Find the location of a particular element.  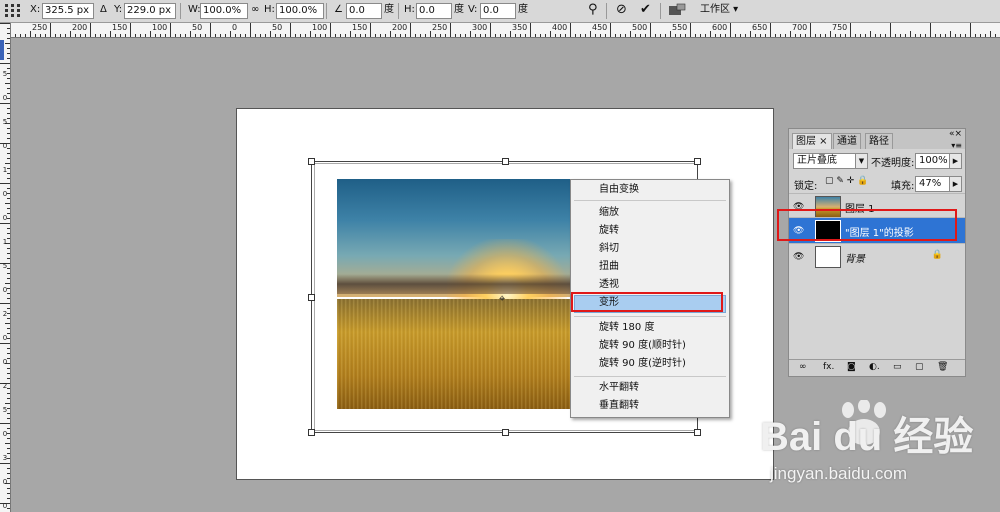

ruler-tick-label: 150 is located at coordinates (120, 27).